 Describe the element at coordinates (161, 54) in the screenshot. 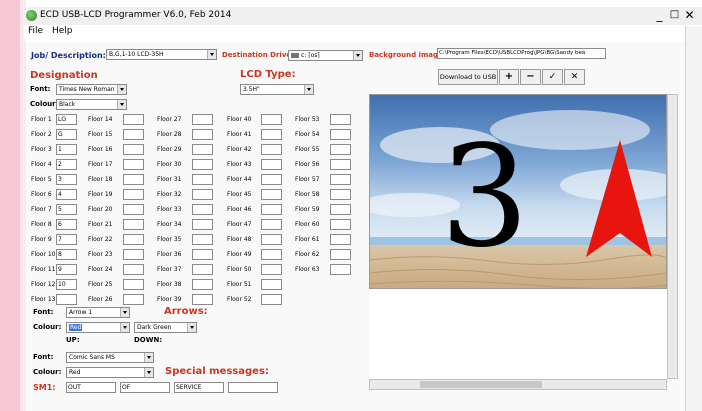

I see `job-description-combo: B,G,1-10 LCD-35H` at that location.